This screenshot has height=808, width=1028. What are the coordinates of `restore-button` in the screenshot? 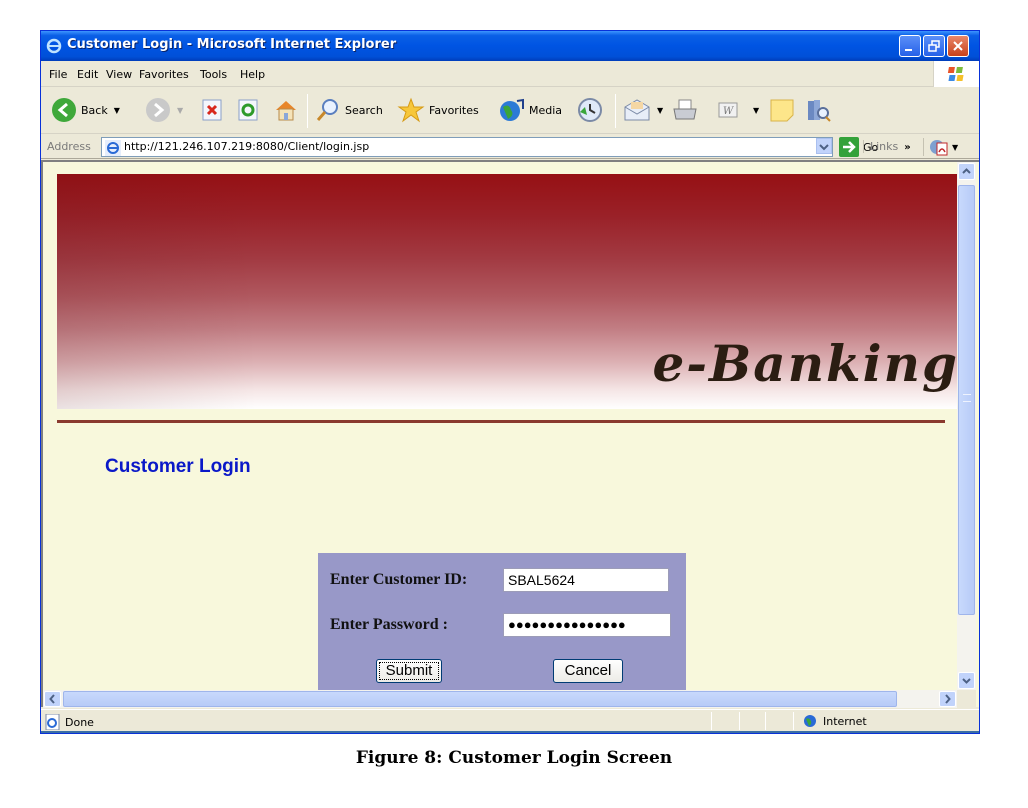 It's located at (934, 46).